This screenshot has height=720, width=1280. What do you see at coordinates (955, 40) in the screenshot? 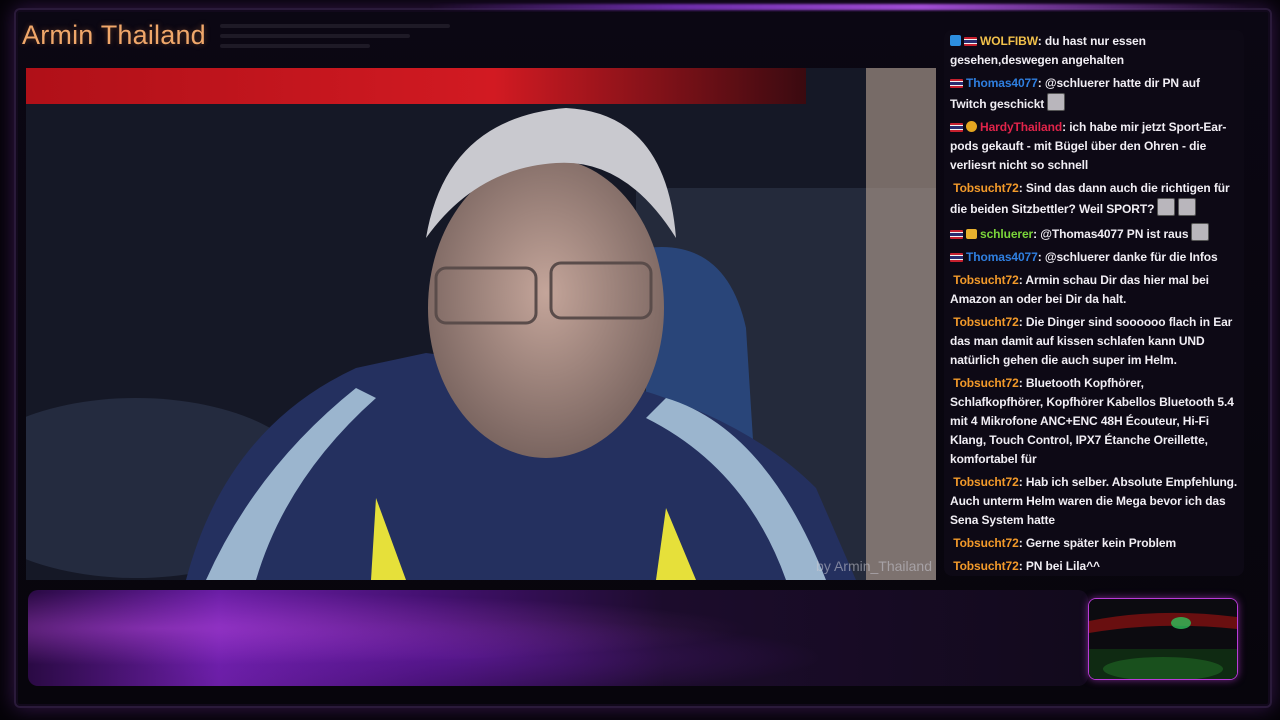
I see `prime-icon` at bounding box center [955, 40].